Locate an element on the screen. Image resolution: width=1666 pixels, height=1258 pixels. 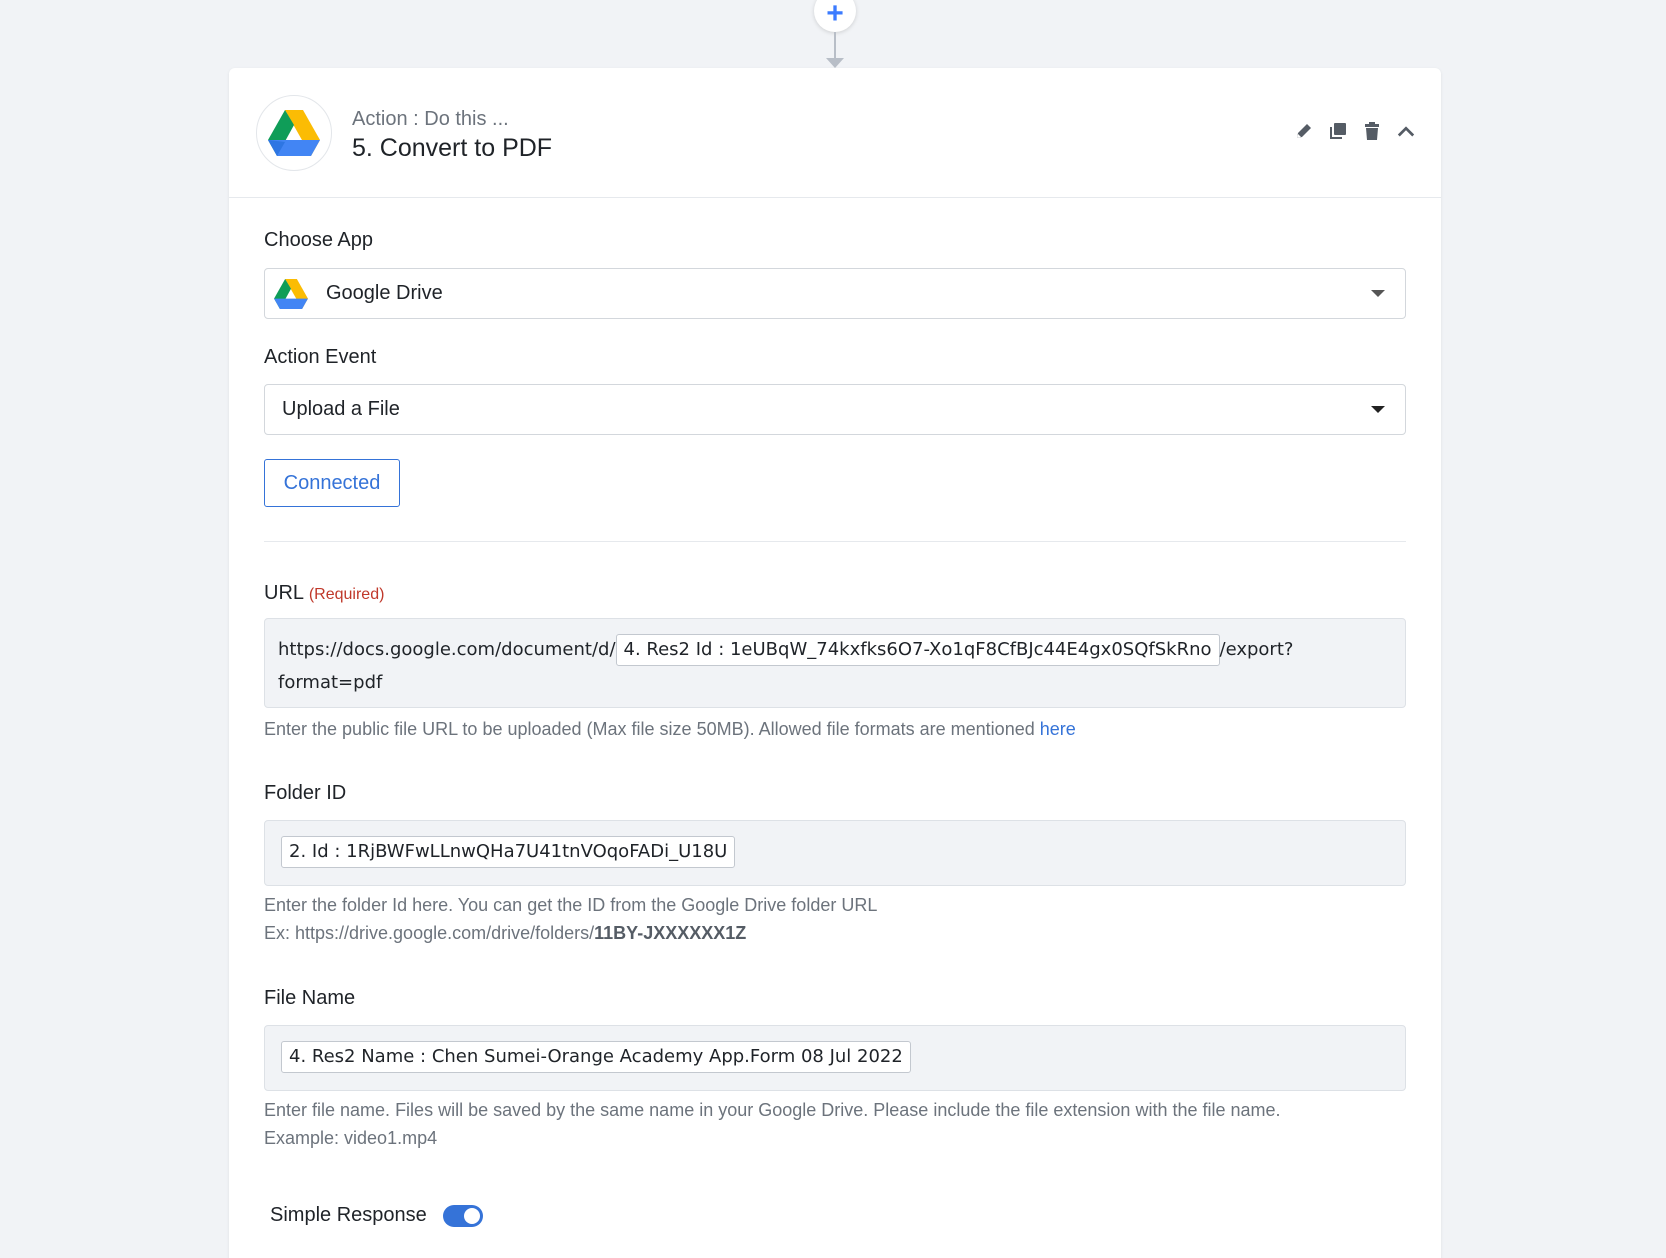
simple-response-toggle is located at coordinates (462, 1215).